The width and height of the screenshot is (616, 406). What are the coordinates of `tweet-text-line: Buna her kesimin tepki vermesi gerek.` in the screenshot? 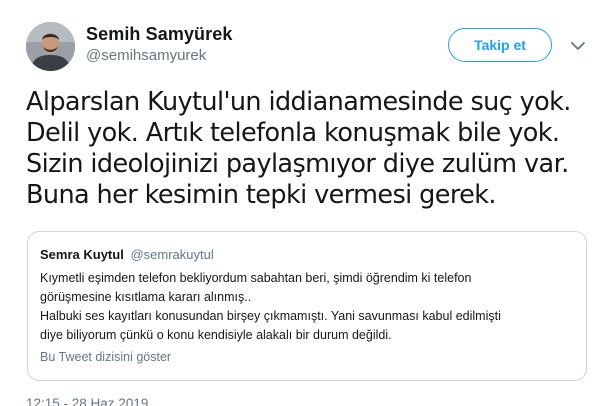 It's located at (261, 195).